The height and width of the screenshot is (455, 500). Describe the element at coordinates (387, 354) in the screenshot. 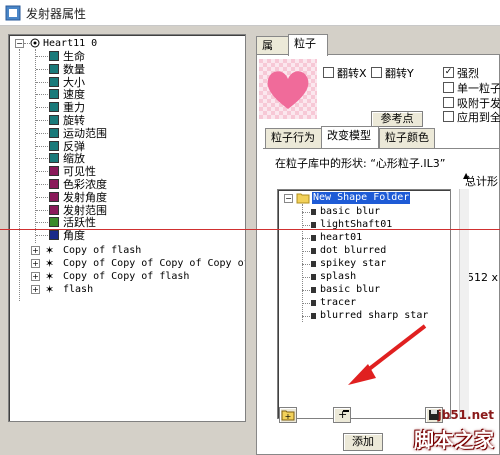

I see `annotation-arrow` at that location.